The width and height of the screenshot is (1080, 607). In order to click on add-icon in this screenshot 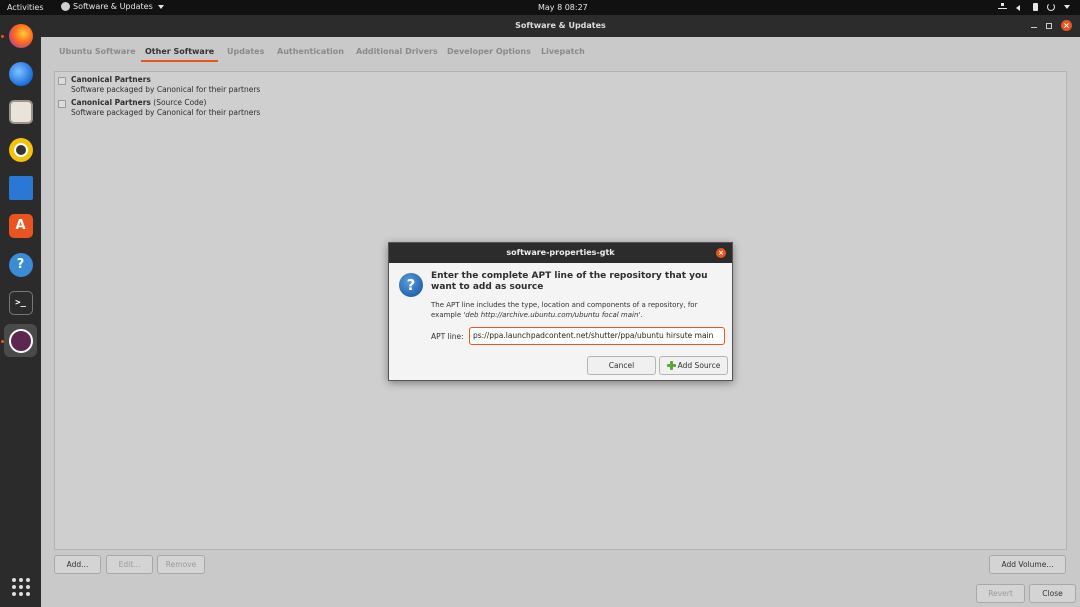, I will do `click(671, 365)`.